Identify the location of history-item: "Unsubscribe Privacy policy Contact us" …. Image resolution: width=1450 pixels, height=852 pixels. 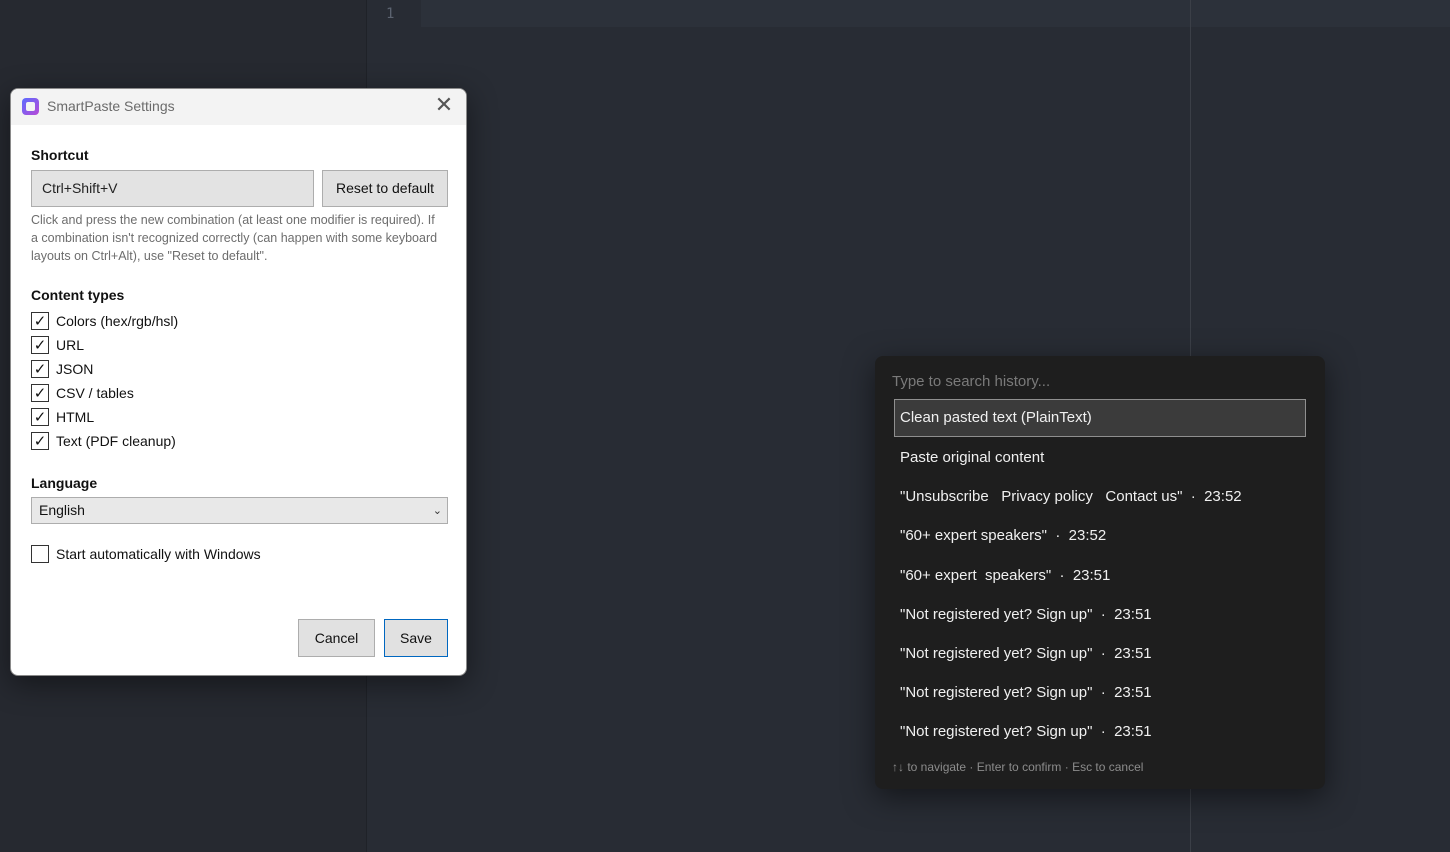
(1100, 497).